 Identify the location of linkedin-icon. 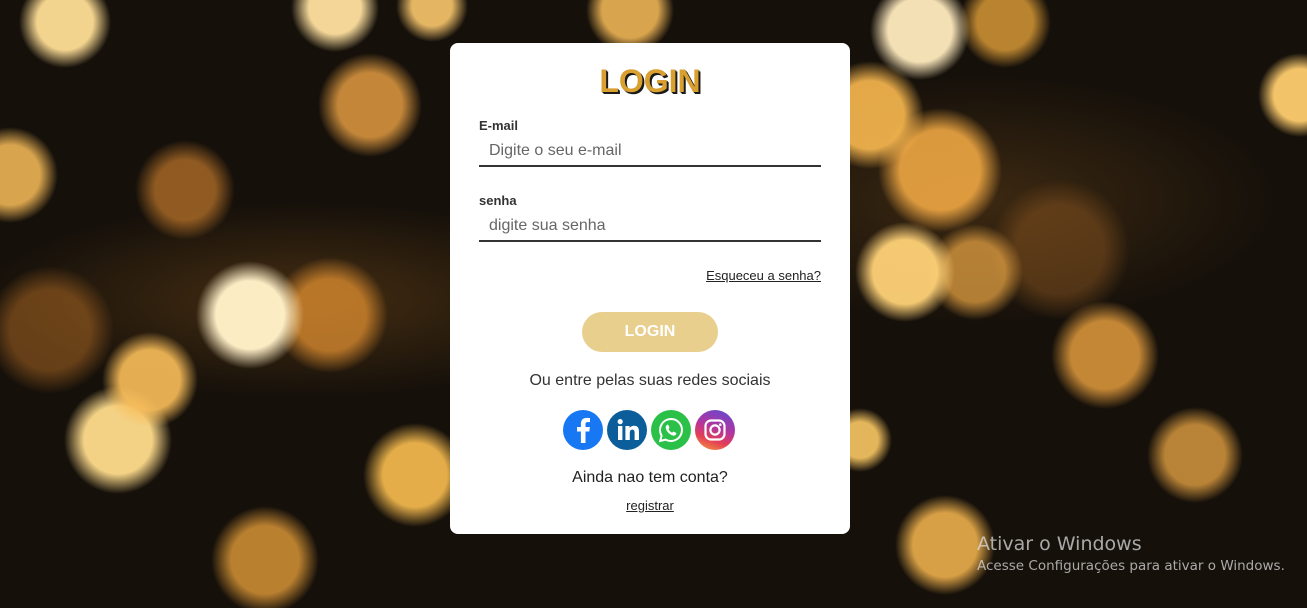
(628, 429).